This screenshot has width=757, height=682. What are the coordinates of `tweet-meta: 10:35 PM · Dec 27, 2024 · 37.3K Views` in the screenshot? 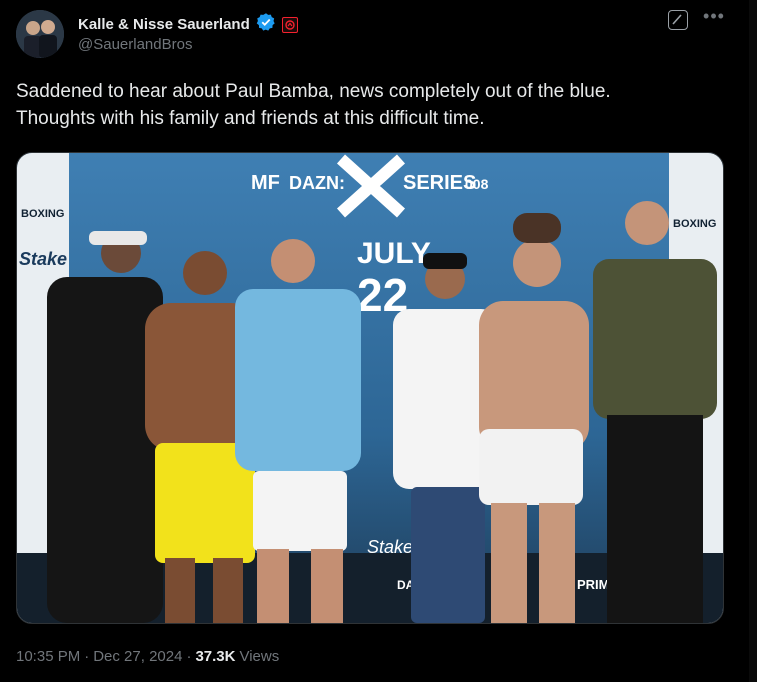 It's located at (147, 656).